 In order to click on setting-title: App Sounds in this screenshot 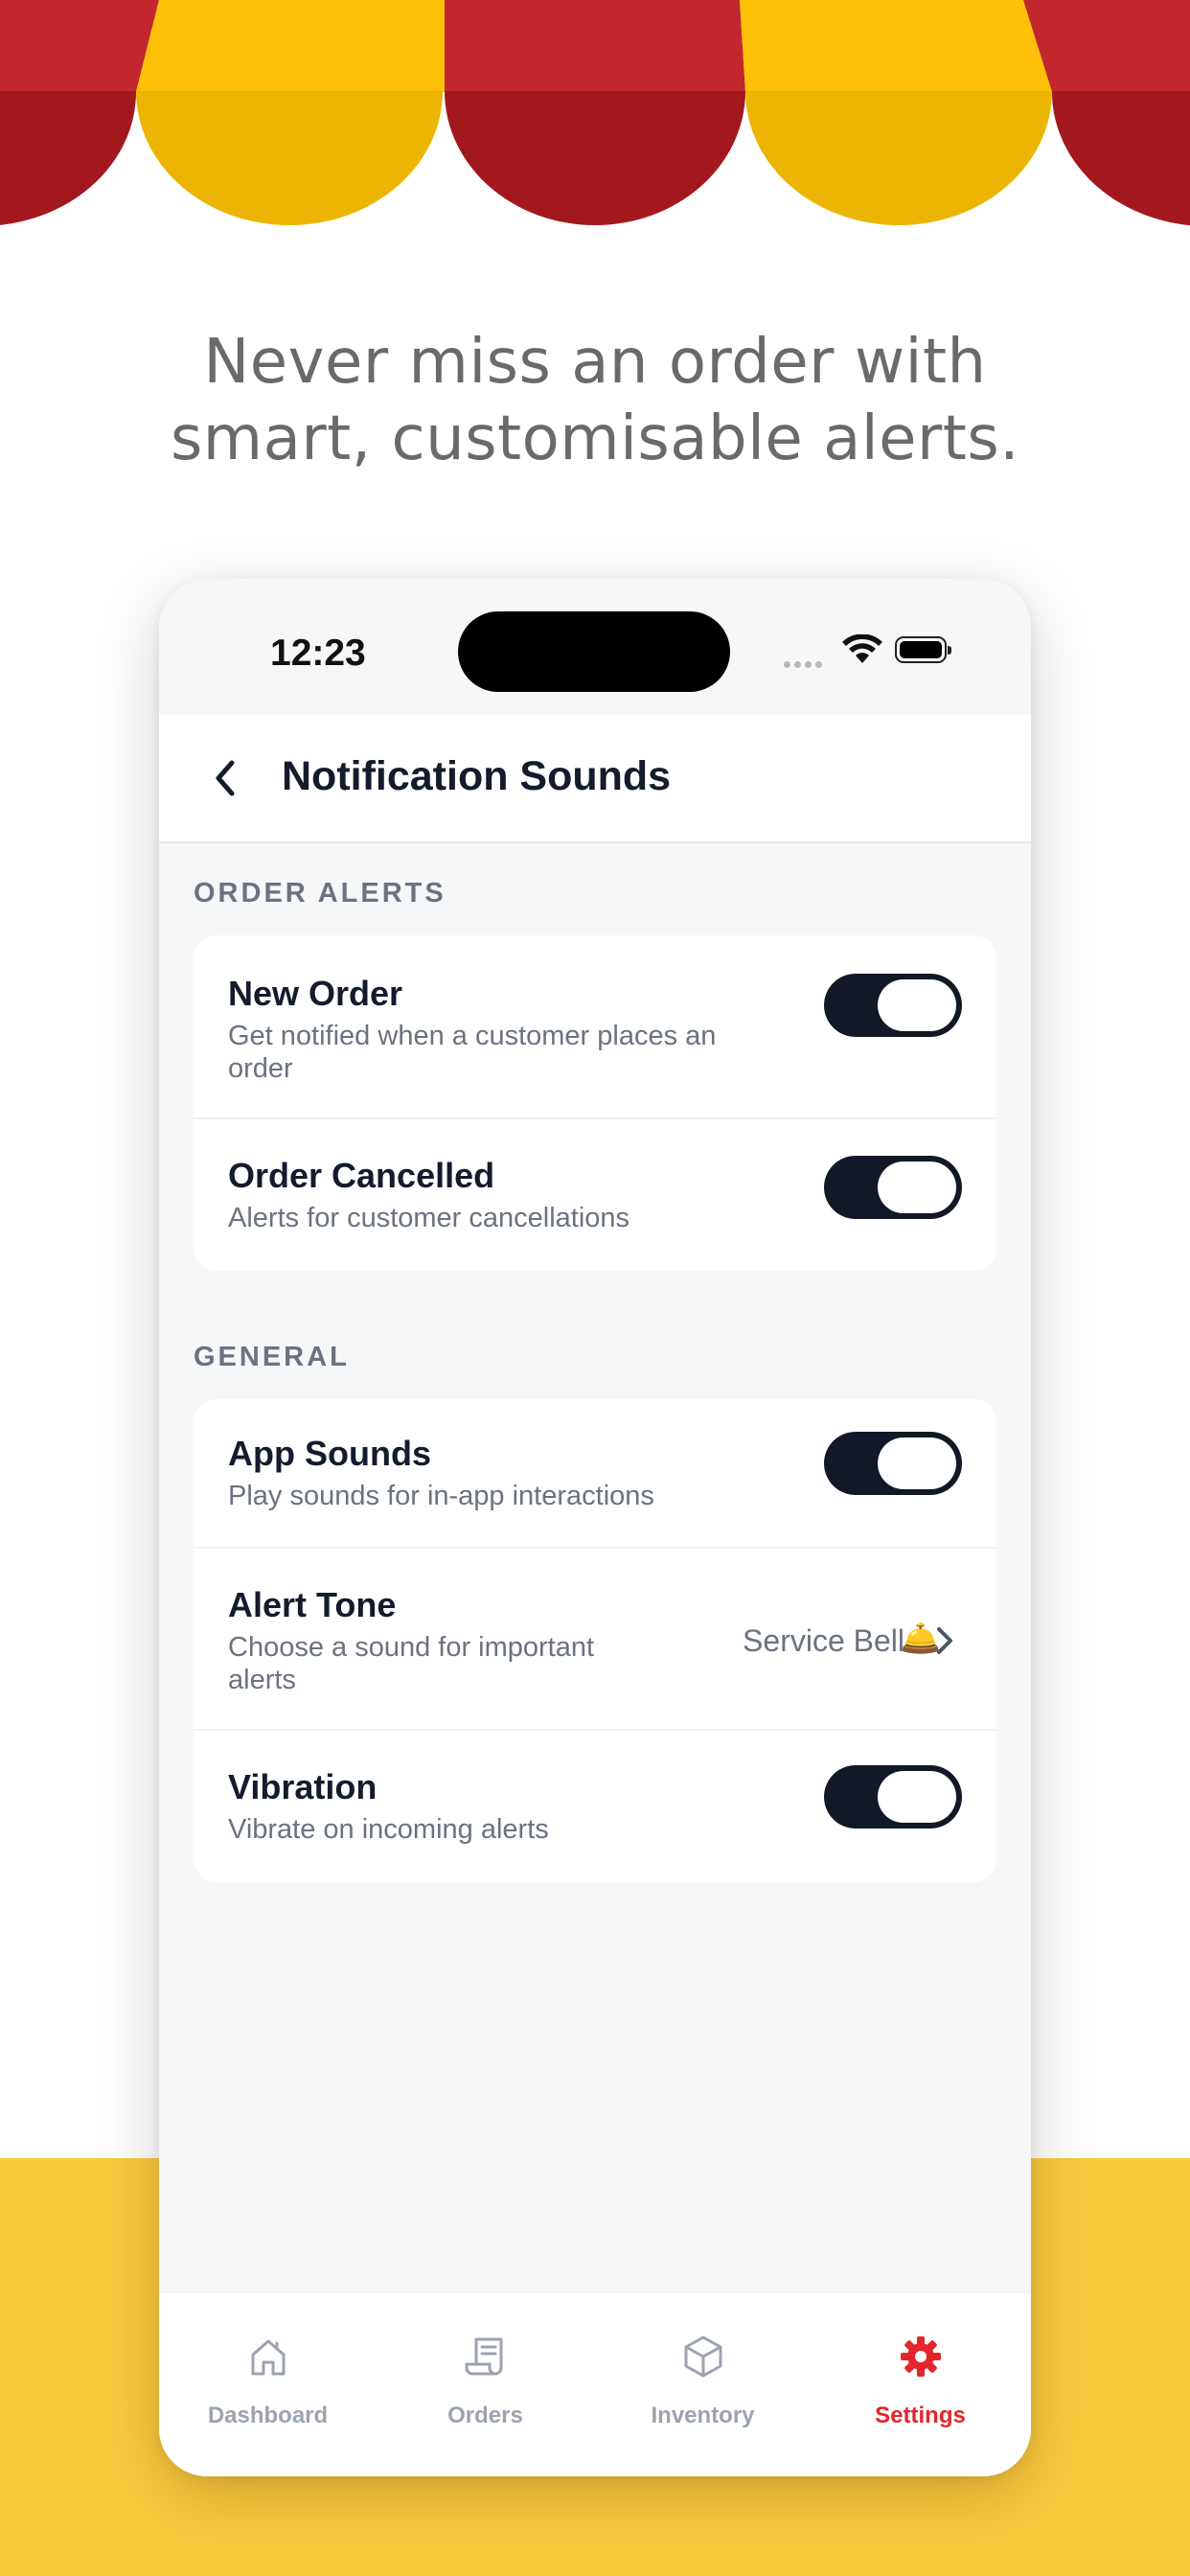, I will do `click(329, 1453)`.